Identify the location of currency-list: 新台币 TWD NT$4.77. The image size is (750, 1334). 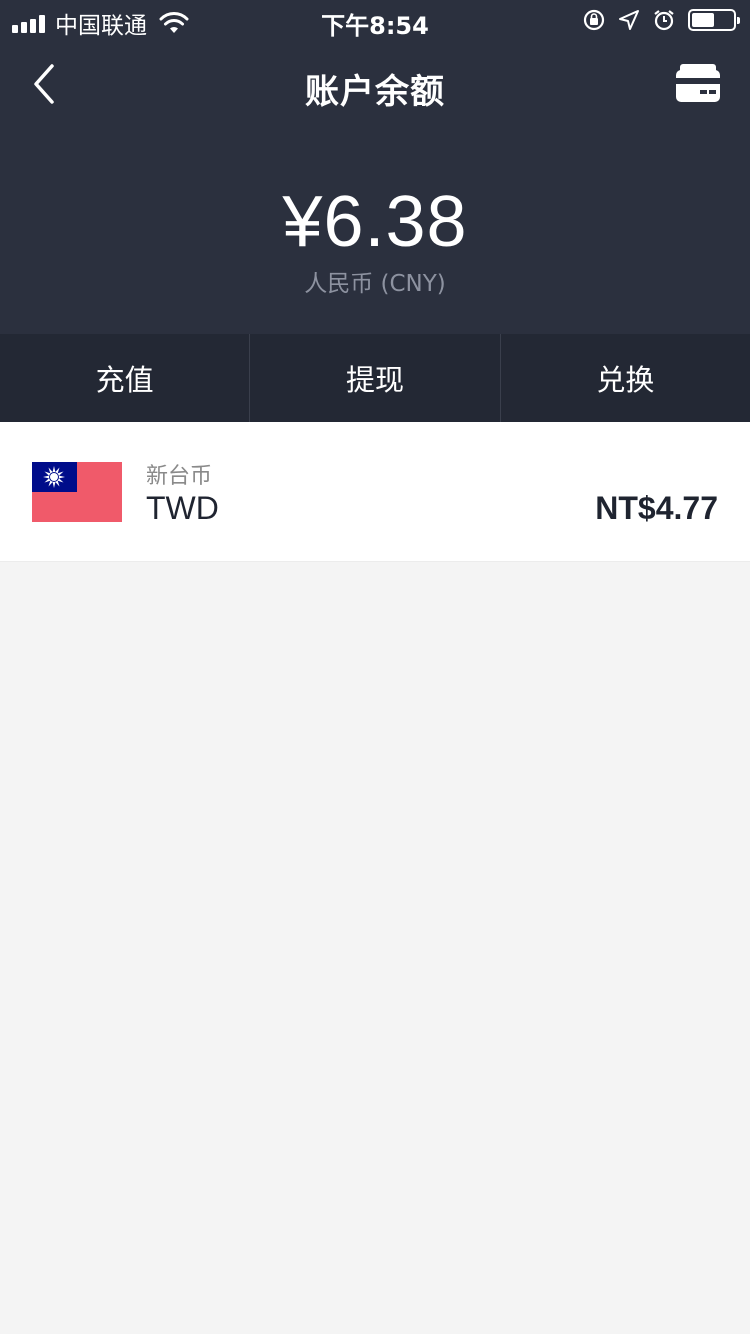
(375, 492).